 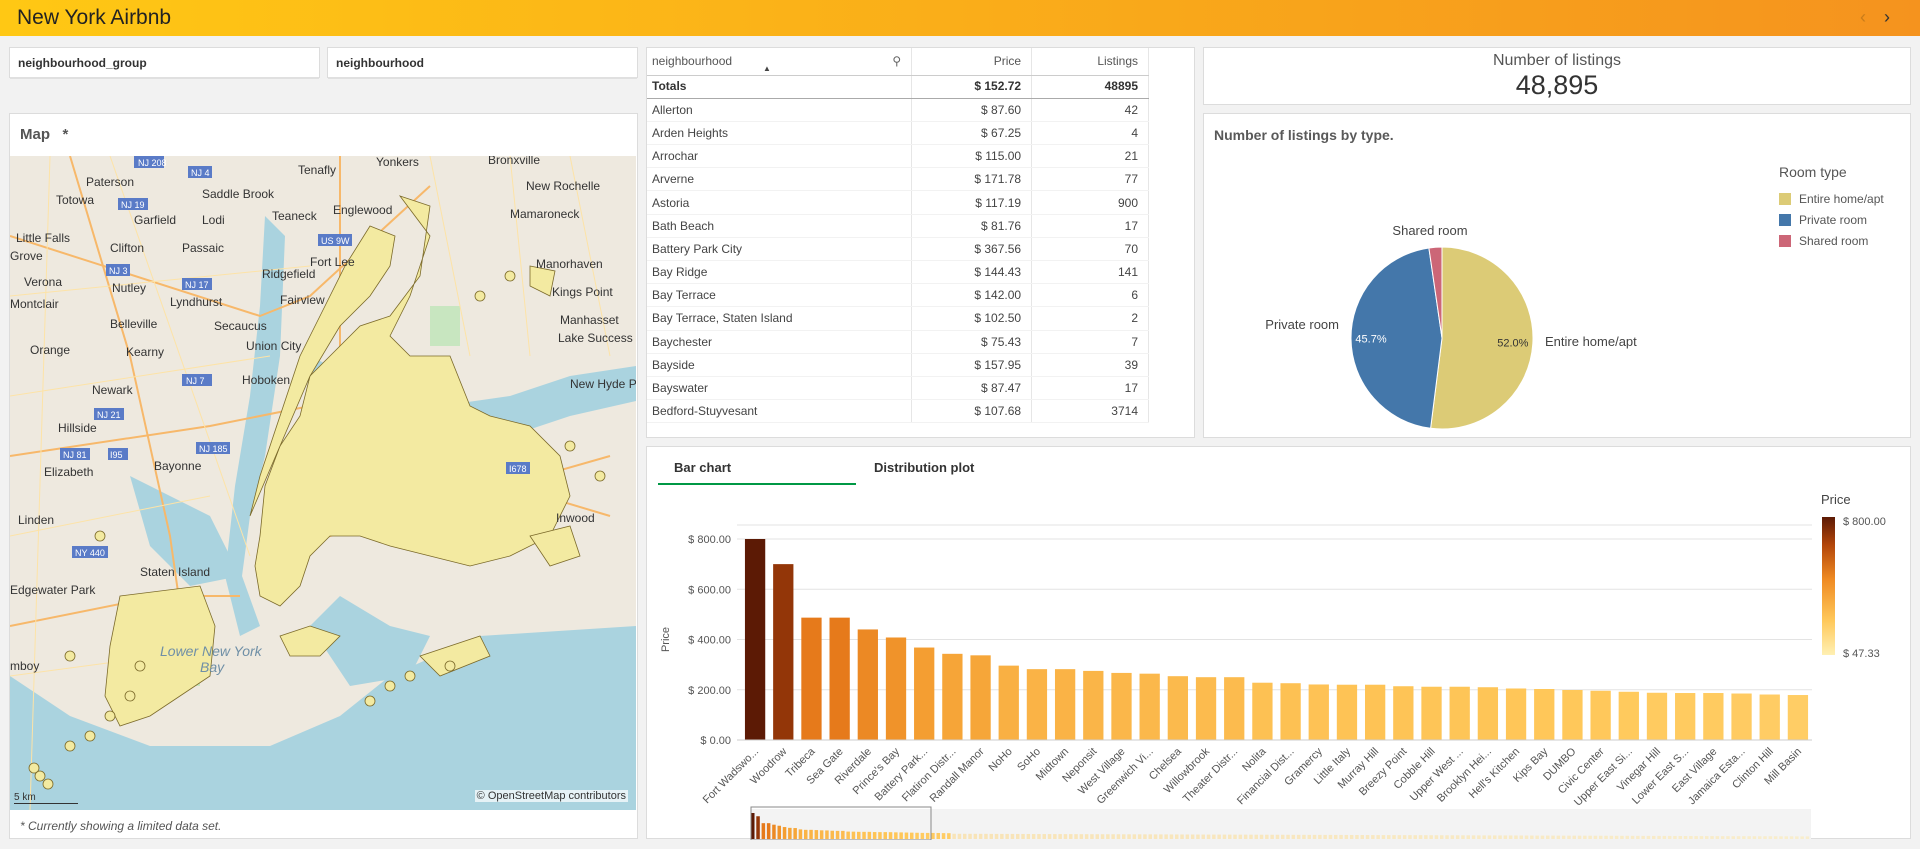 What do you see at coordinates (972, 62) in the screenshot?
I see `column-header-price: Price` at bounding box center [972, 62].